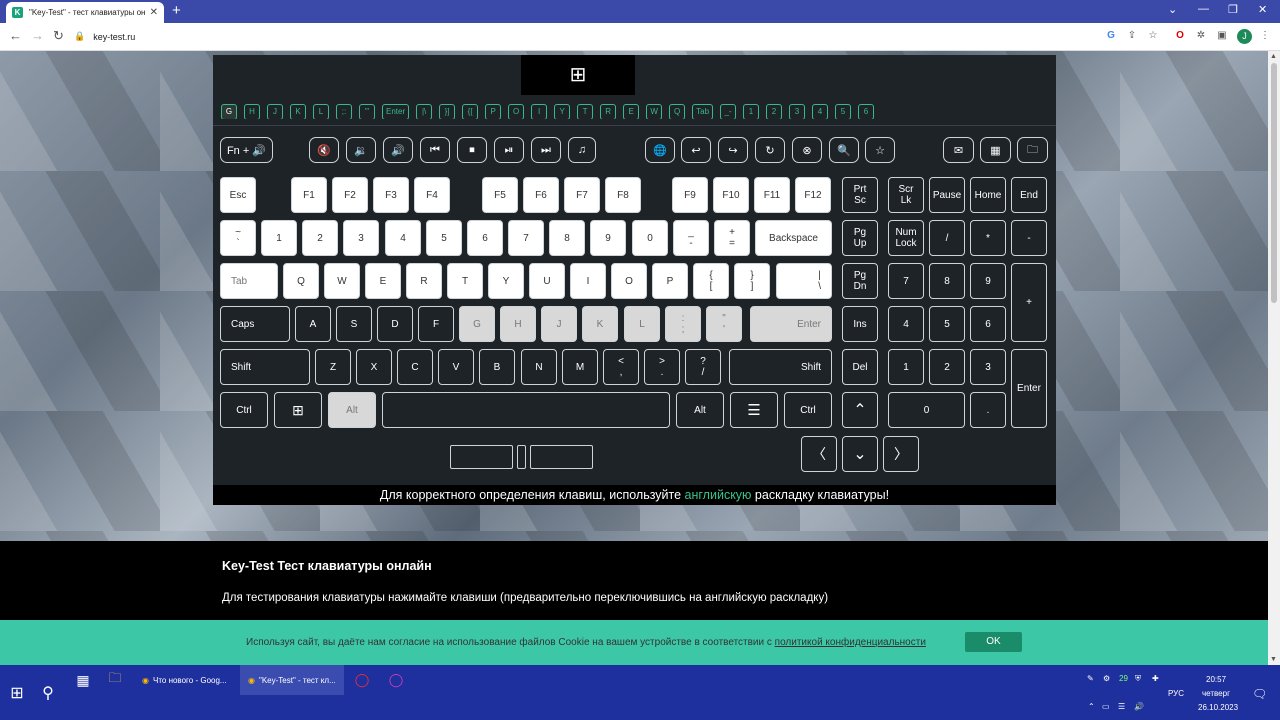 The height and width of the screenshot is (720, 1280). Describe the element at coordinates (1244, 36) in the screenshot. I see `profile-avatar: J` at that location.